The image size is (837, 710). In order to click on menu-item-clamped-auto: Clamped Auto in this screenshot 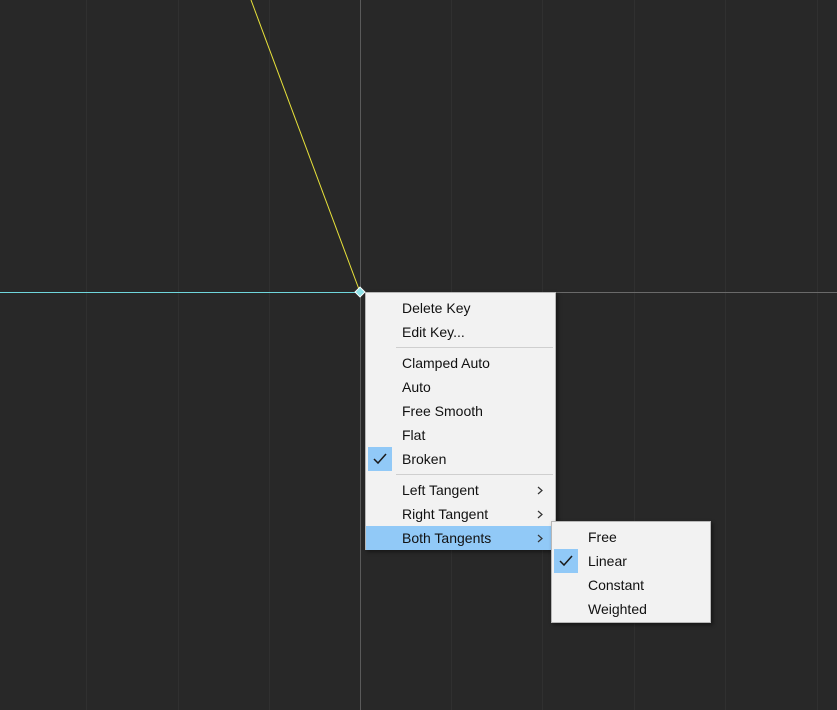, I will do `click(460, 363)`.